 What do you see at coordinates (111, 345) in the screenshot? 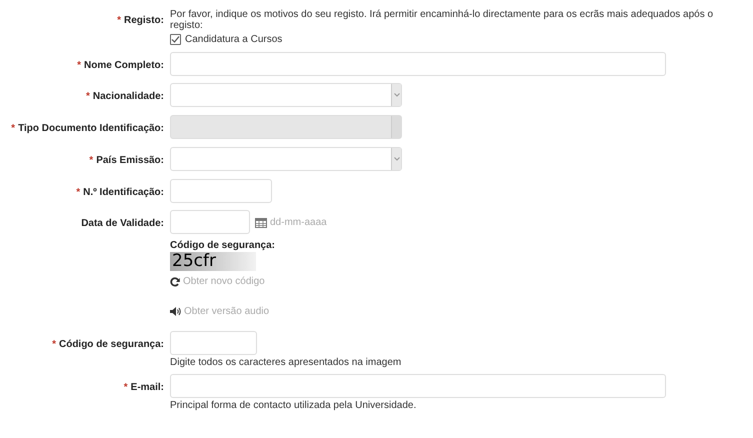
I see `field-label: Código de segurança:` at bounding box center [111, 345].